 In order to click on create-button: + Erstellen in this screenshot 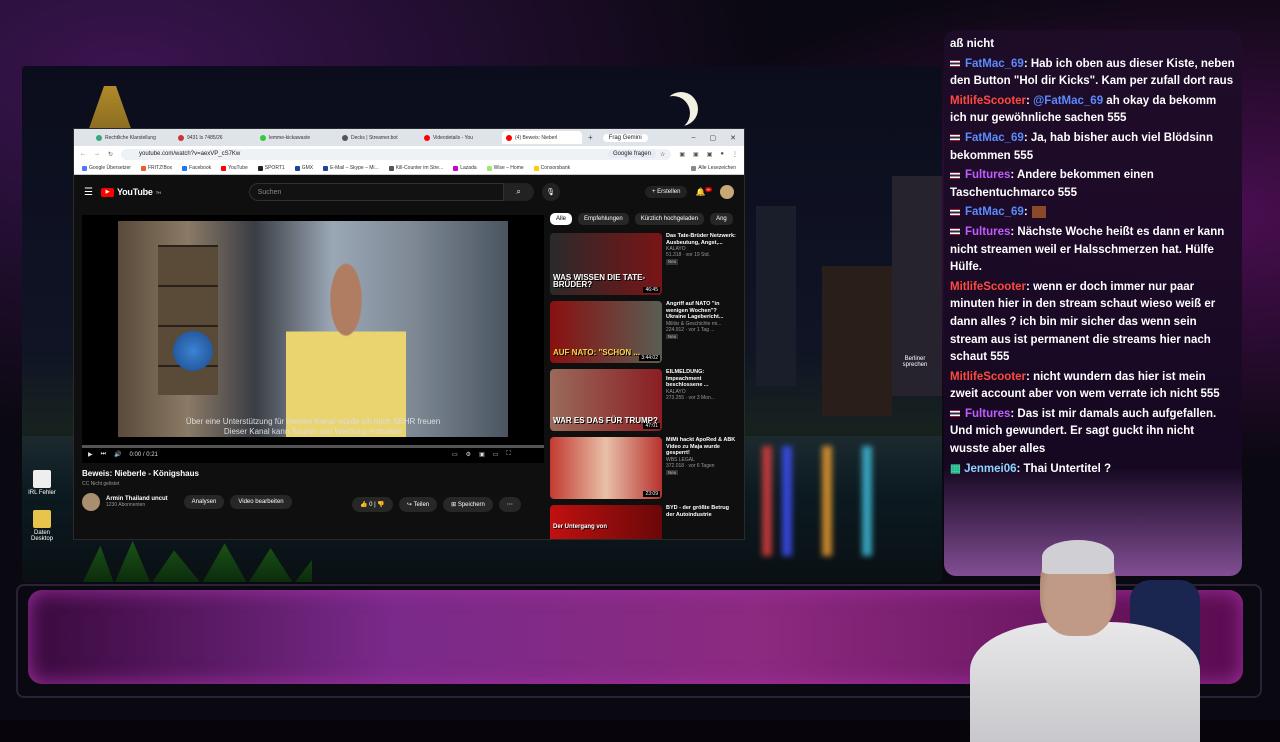, I will do `click(666, 192)`.